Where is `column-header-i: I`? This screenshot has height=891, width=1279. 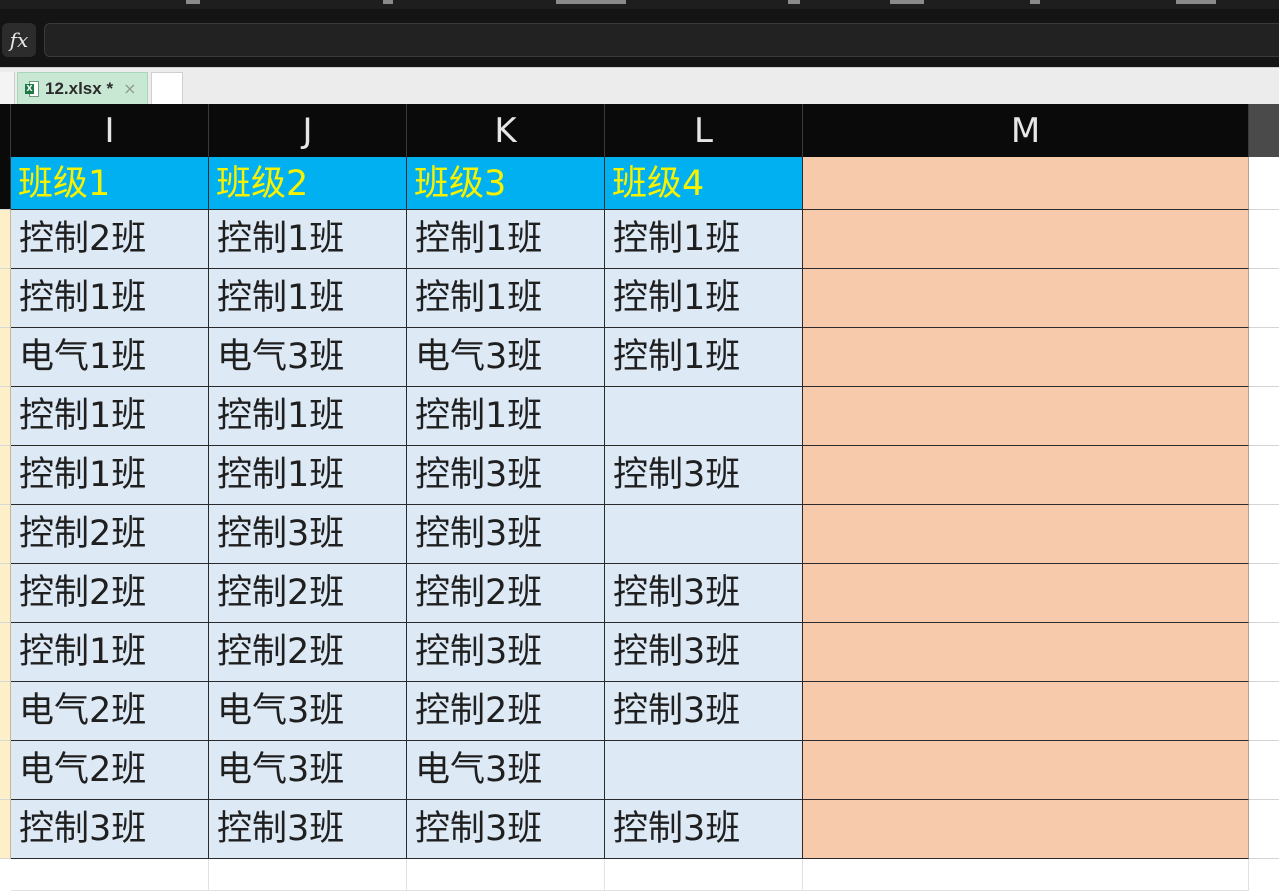 column-header-i: I is located at coordinates (110, 130).